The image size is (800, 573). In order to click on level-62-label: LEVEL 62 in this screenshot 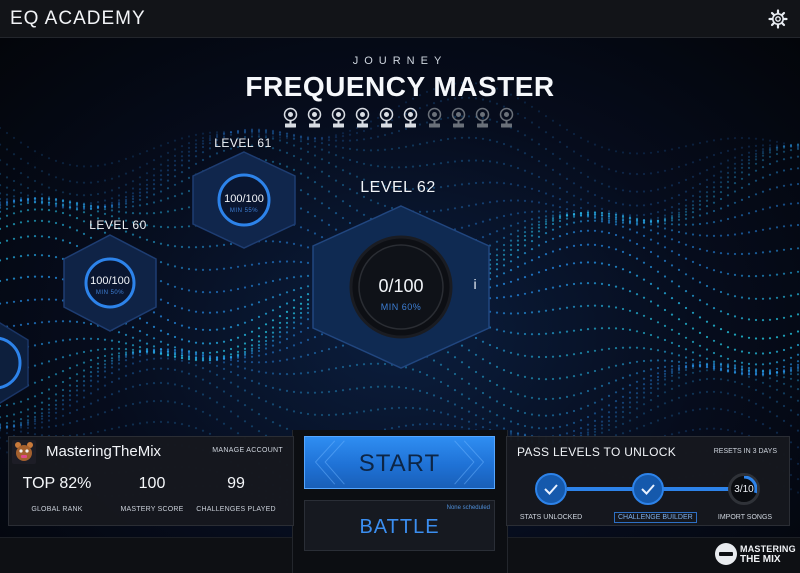, I will do `click(398, 187)`.